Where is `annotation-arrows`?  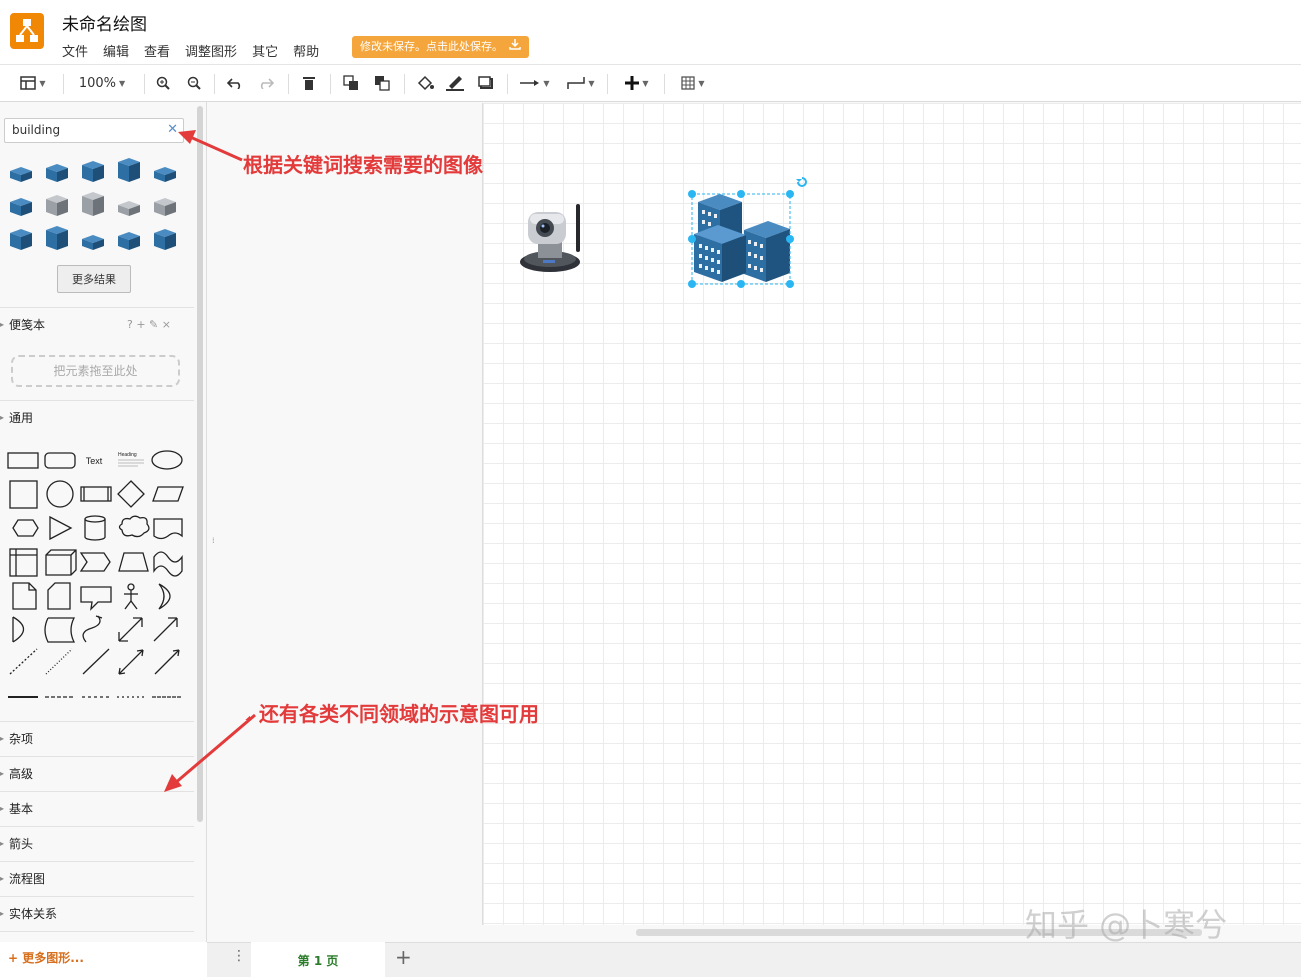
annotation-arrows is located at coordinates (214, 425).